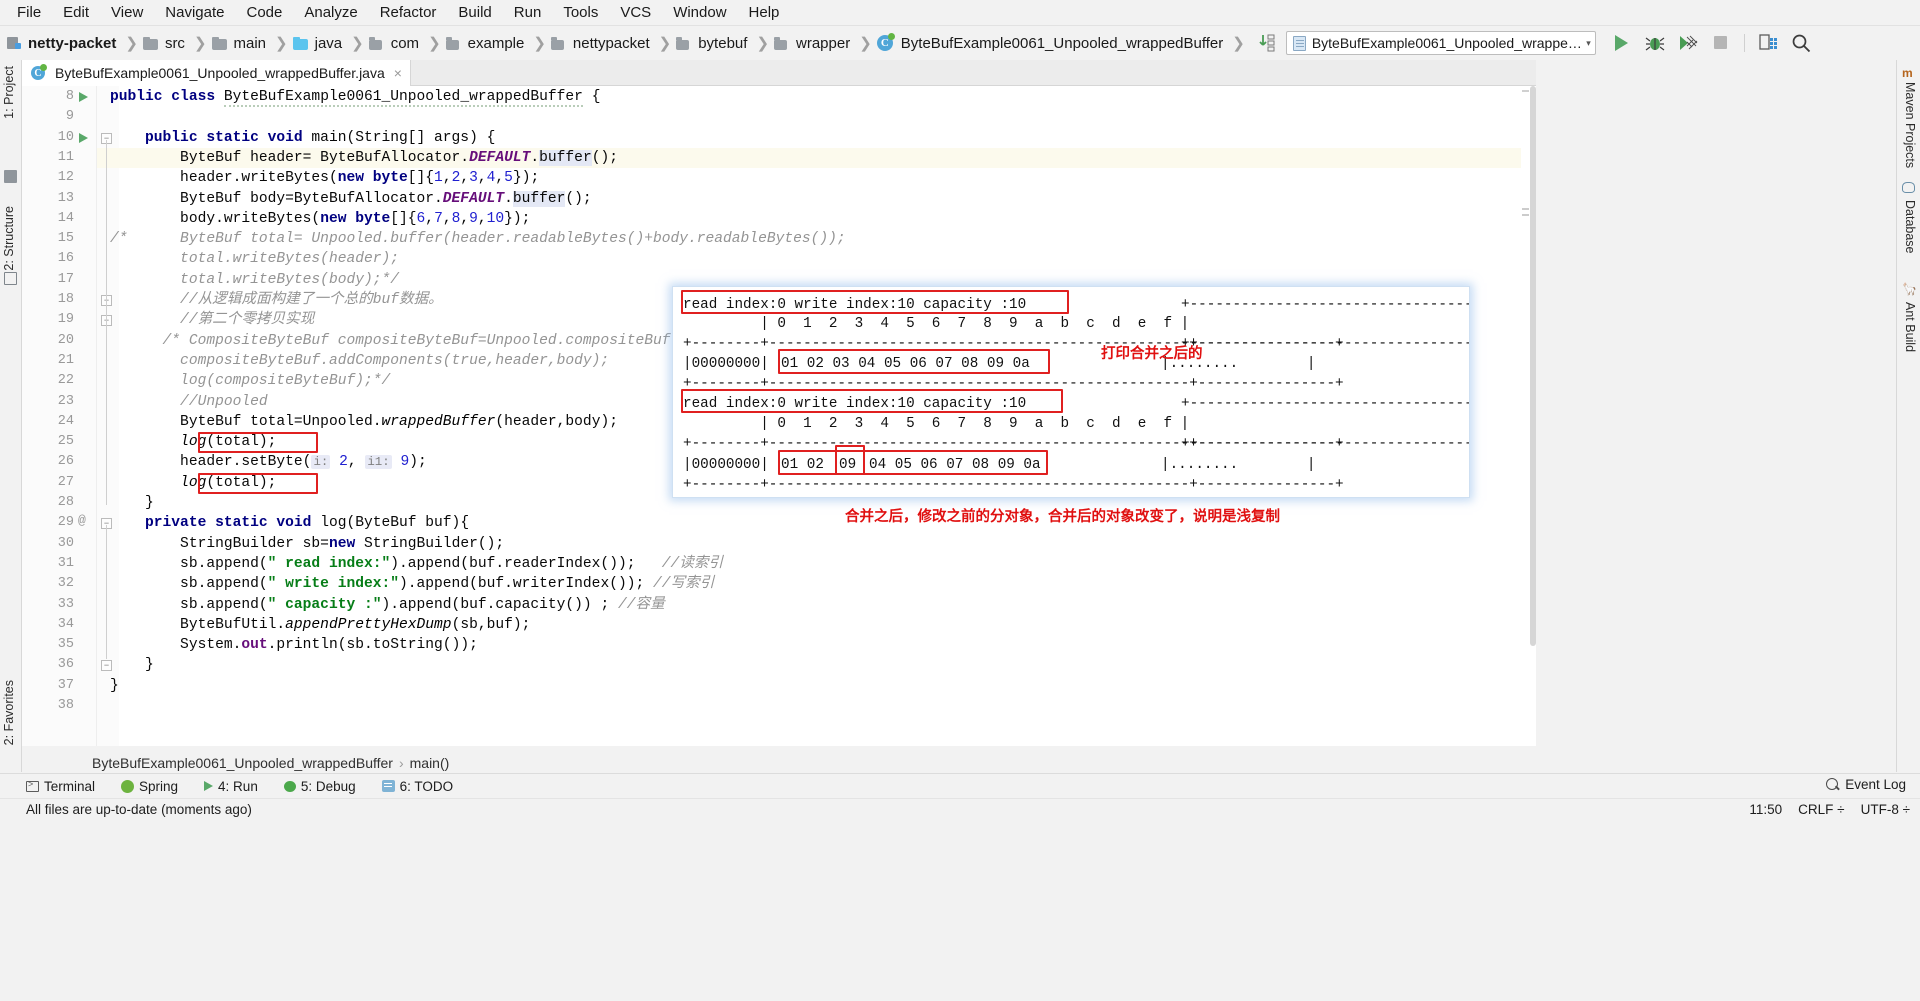 The height and width of the screenshot is (1001, 1920). What do you see at coordinates (1525, 416) in the screenshot?
I see `error-stripe` at bounding box center [1525, 416].